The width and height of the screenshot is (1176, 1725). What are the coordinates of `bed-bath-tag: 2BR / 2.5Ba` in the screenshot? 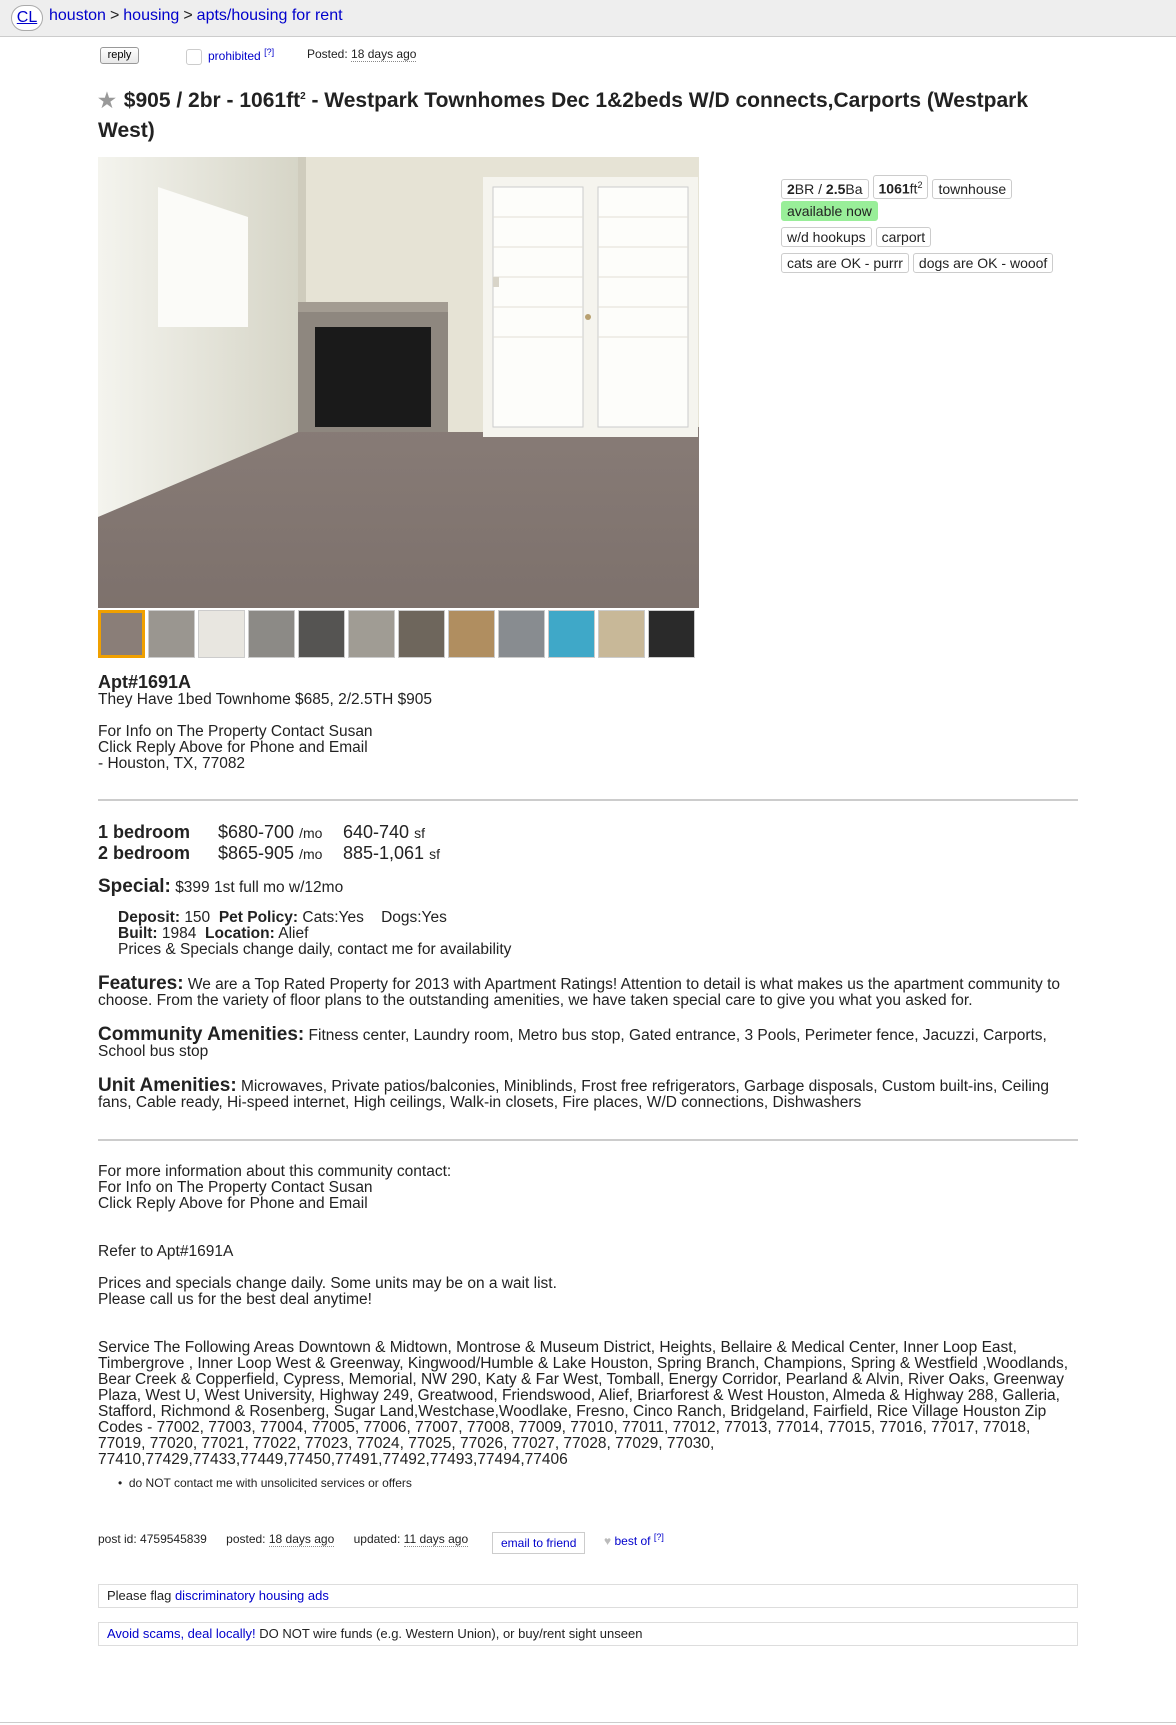 It's located at (825, 188).